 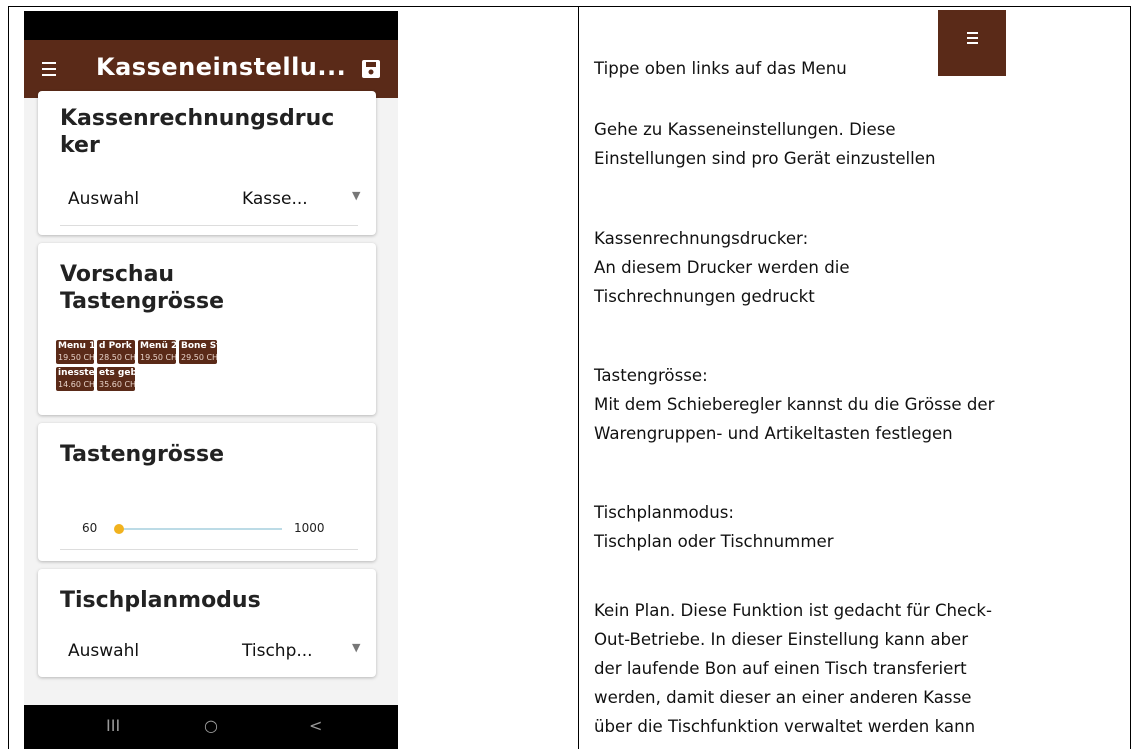 What do you see at coordinates (972, 43) in the screenshot?
I see `menu-button-image` at bounding box center [972, 43].